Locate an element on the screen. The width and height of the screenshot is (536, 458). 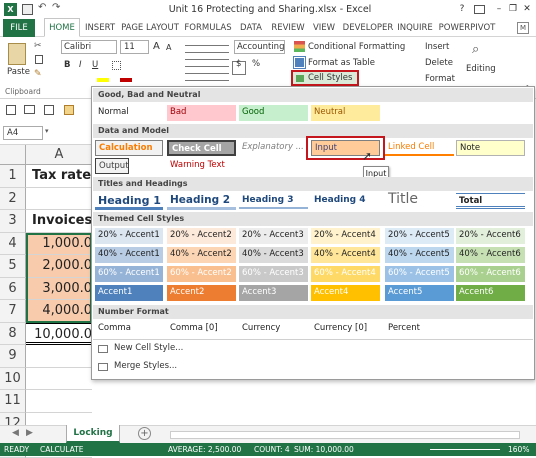
style-accent-1-level-3: 60% - Accent1 is located at coordinates (129, 274).